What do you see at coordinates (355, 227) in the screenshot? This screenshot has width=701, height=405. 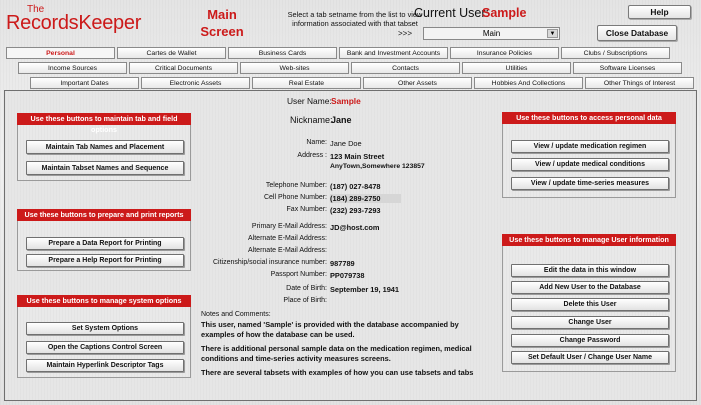 I see `email-value: JD@host.com` at bounding box center [355, 227].